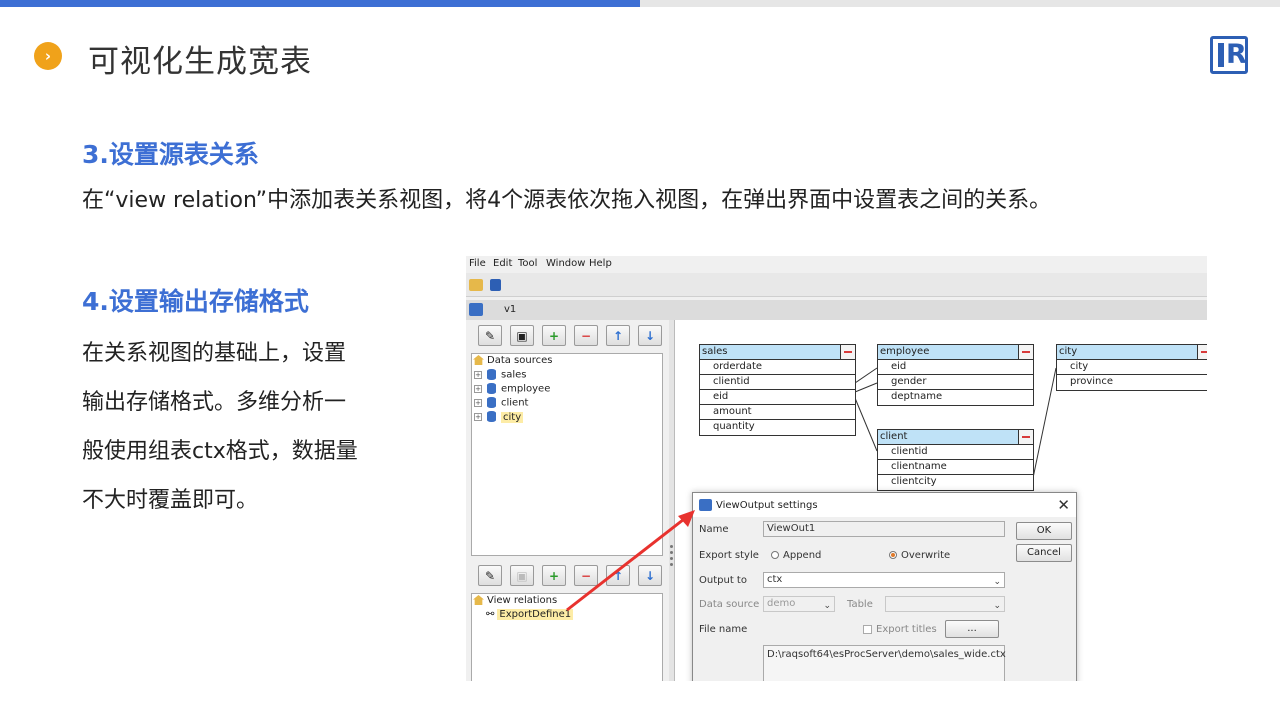 The image size is (1280, 720). Describe the element at coordinates (777, 427) in the screenshot. I see `field-quantity: quantity` at that location.